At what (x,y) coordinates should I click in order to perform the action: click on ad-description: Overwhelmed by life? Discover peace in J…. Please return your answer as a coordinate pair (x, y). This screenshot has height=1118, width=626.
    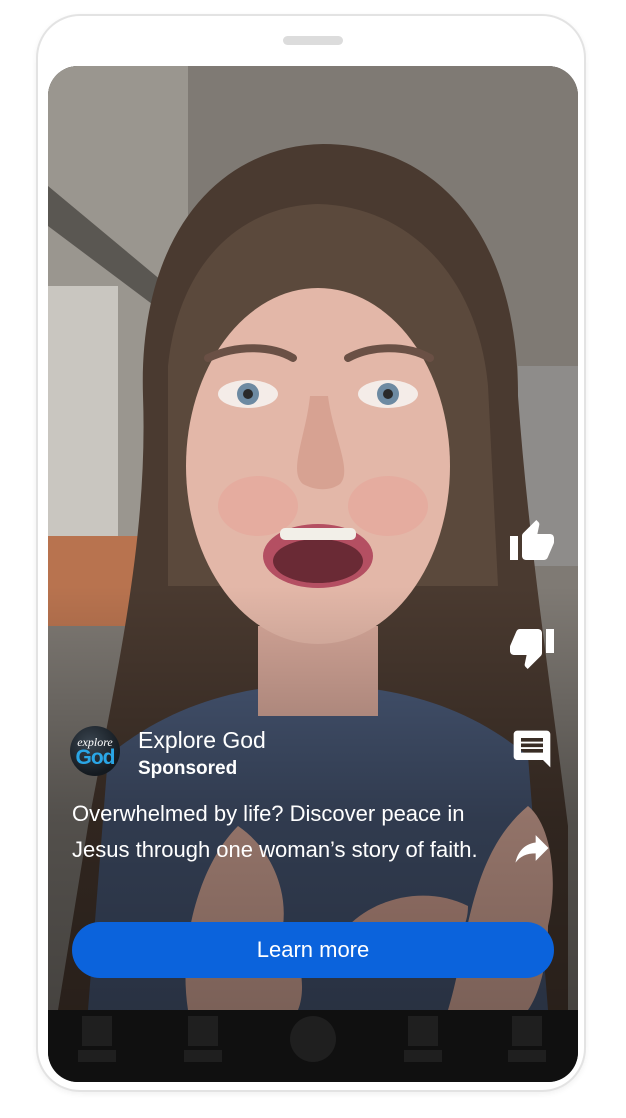
    Looking at the image, I should click on (275, 831).